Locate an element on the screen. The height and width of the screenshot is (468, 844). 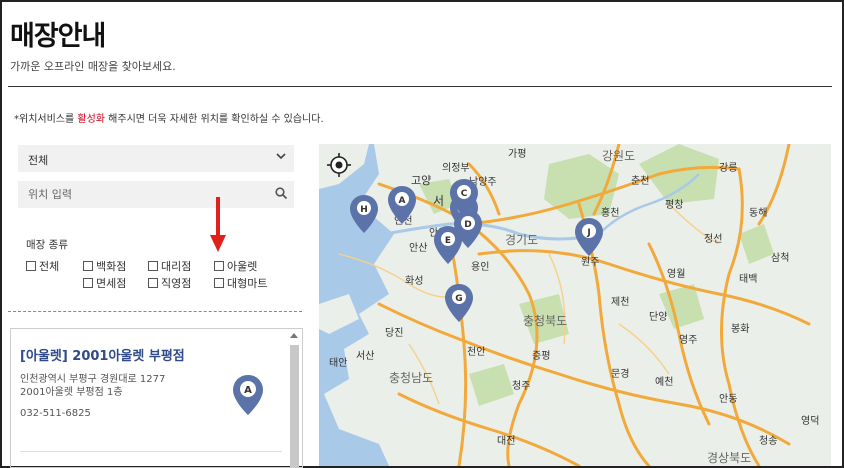
svg-text: 예천 is located at coordinates (664, 382).